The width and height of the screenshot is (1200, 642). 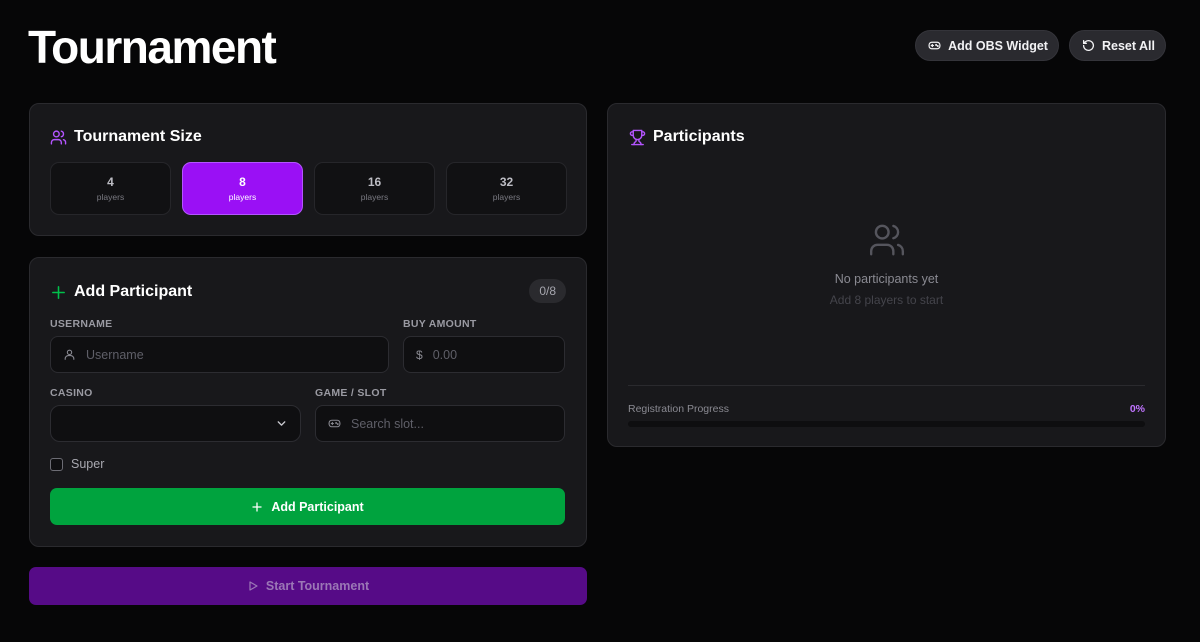 What do you see at coordinates (175, 423) in the screenshot?
I see `casino-select` at bounding box center [175, 423].